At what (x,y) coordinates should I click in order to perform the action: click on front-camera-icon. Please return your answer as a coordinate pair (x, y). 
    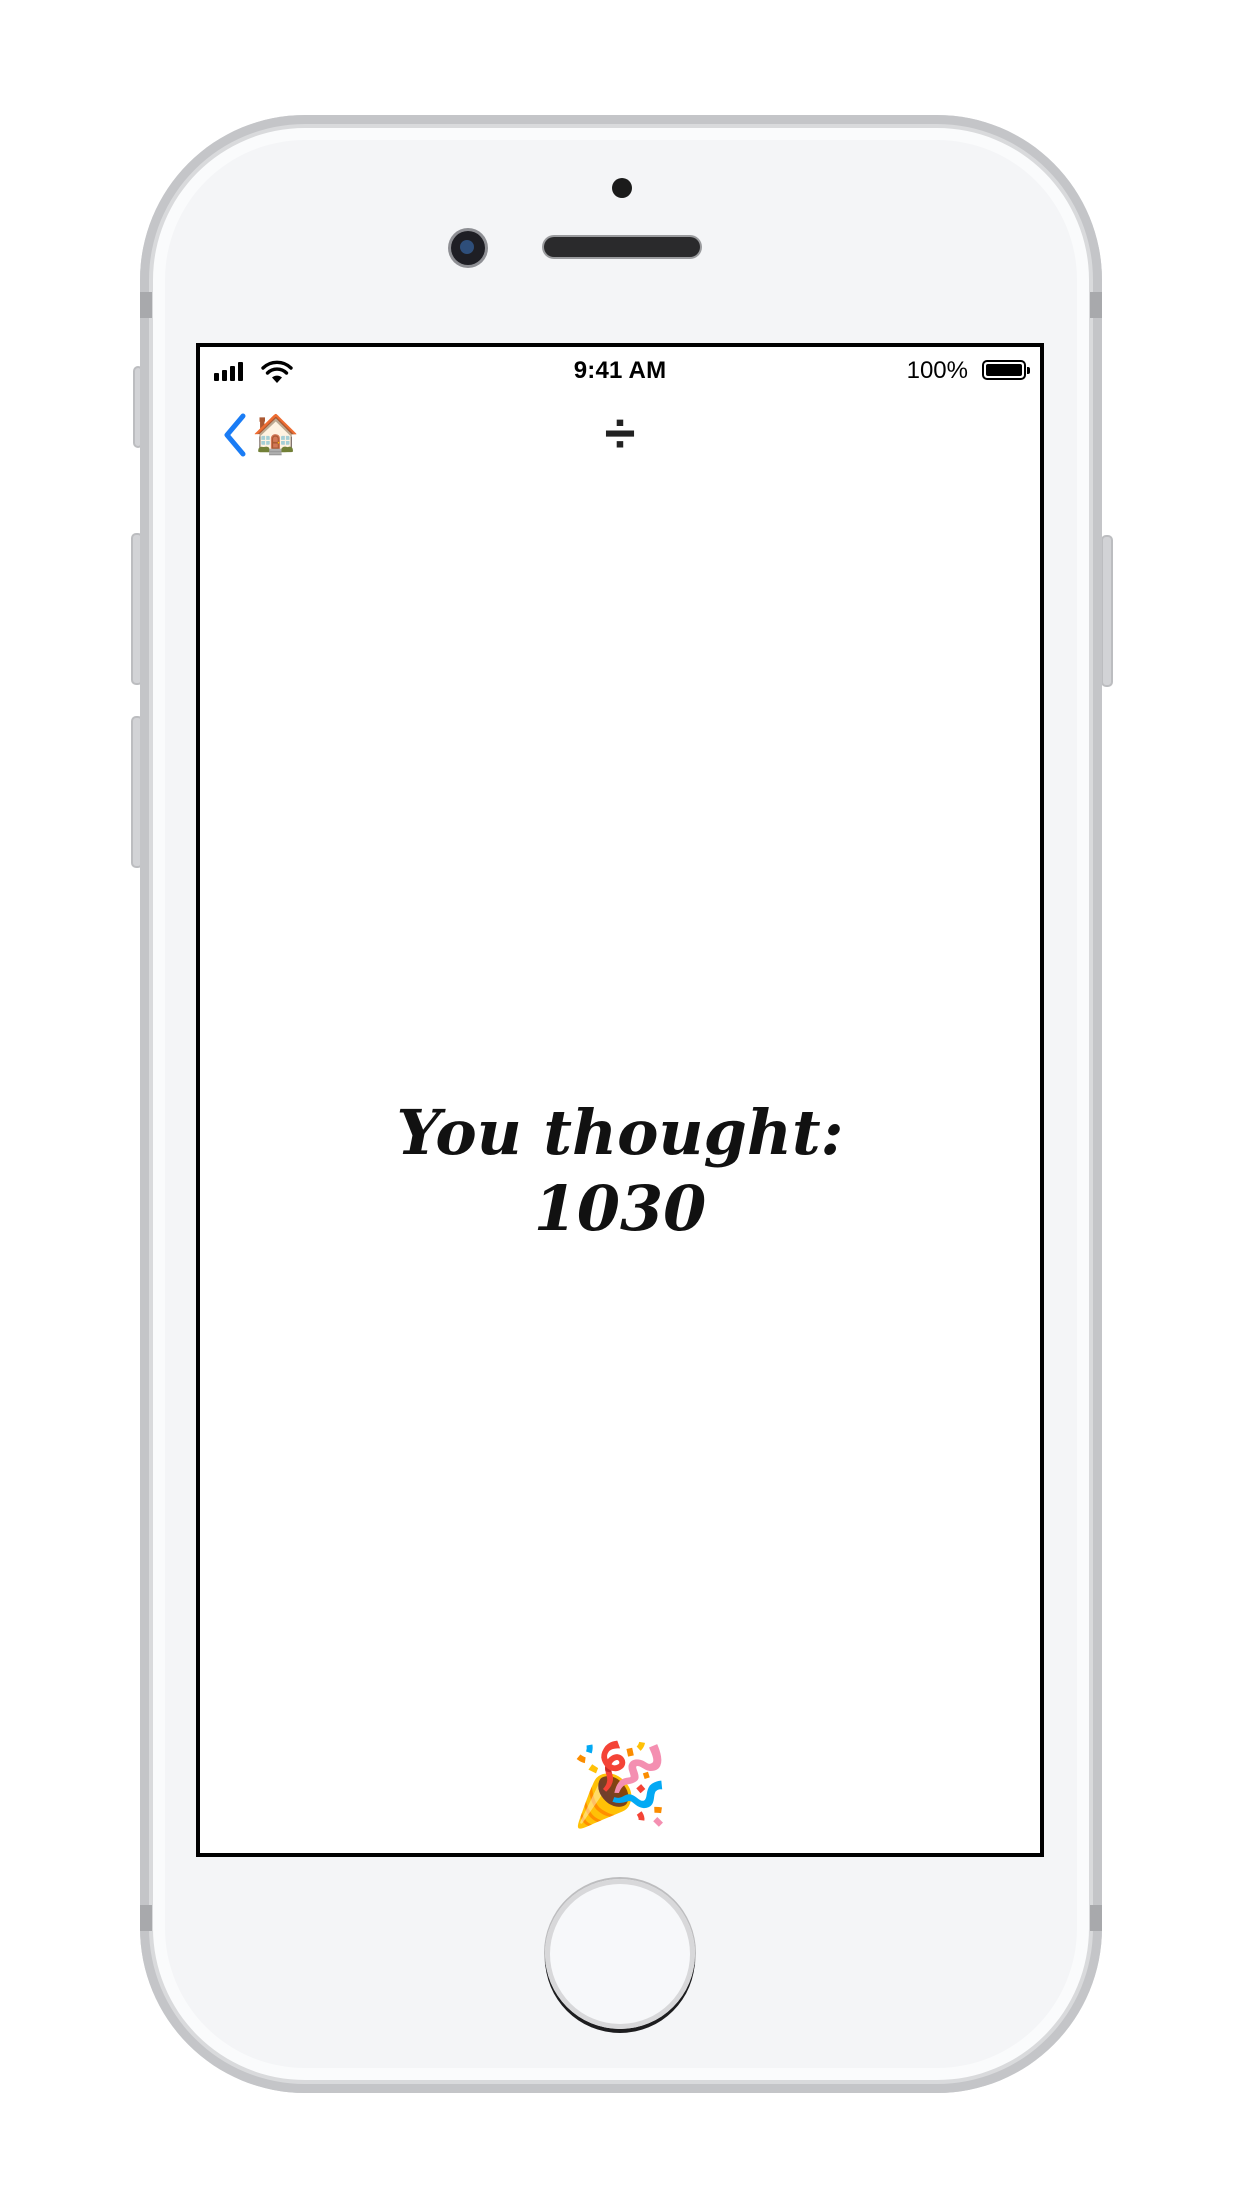
    Looking at the image, I should click on (468, 248).